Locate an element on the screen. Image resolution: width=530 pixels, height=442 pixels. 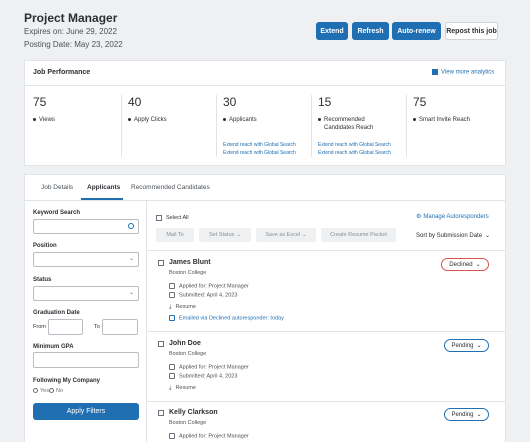
sort-select: Sort by Submission Date ⌄ is located at coordinates (453, 235).